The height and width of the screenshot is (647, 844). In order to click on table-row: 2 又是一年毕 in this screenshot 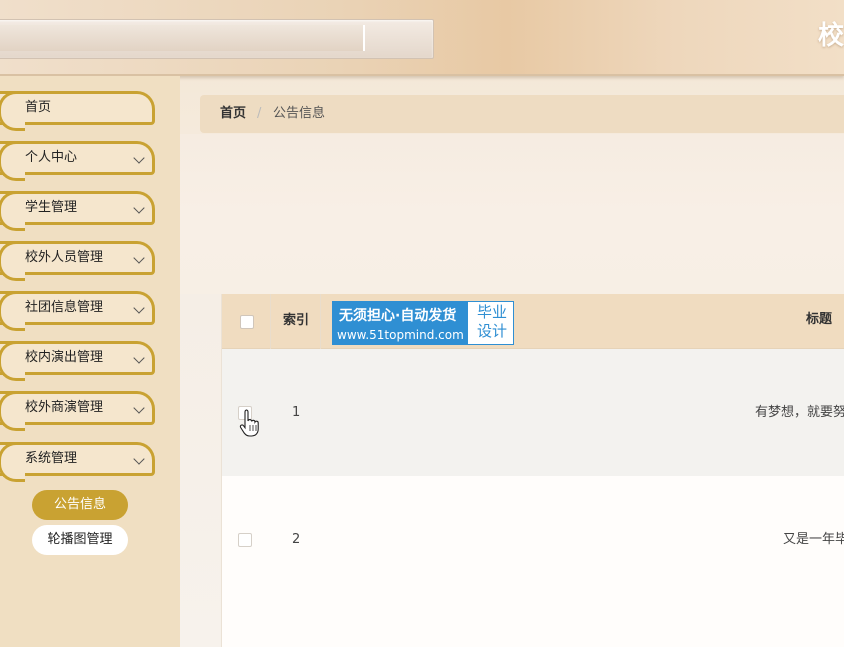, I will do `click(533, 540)`.